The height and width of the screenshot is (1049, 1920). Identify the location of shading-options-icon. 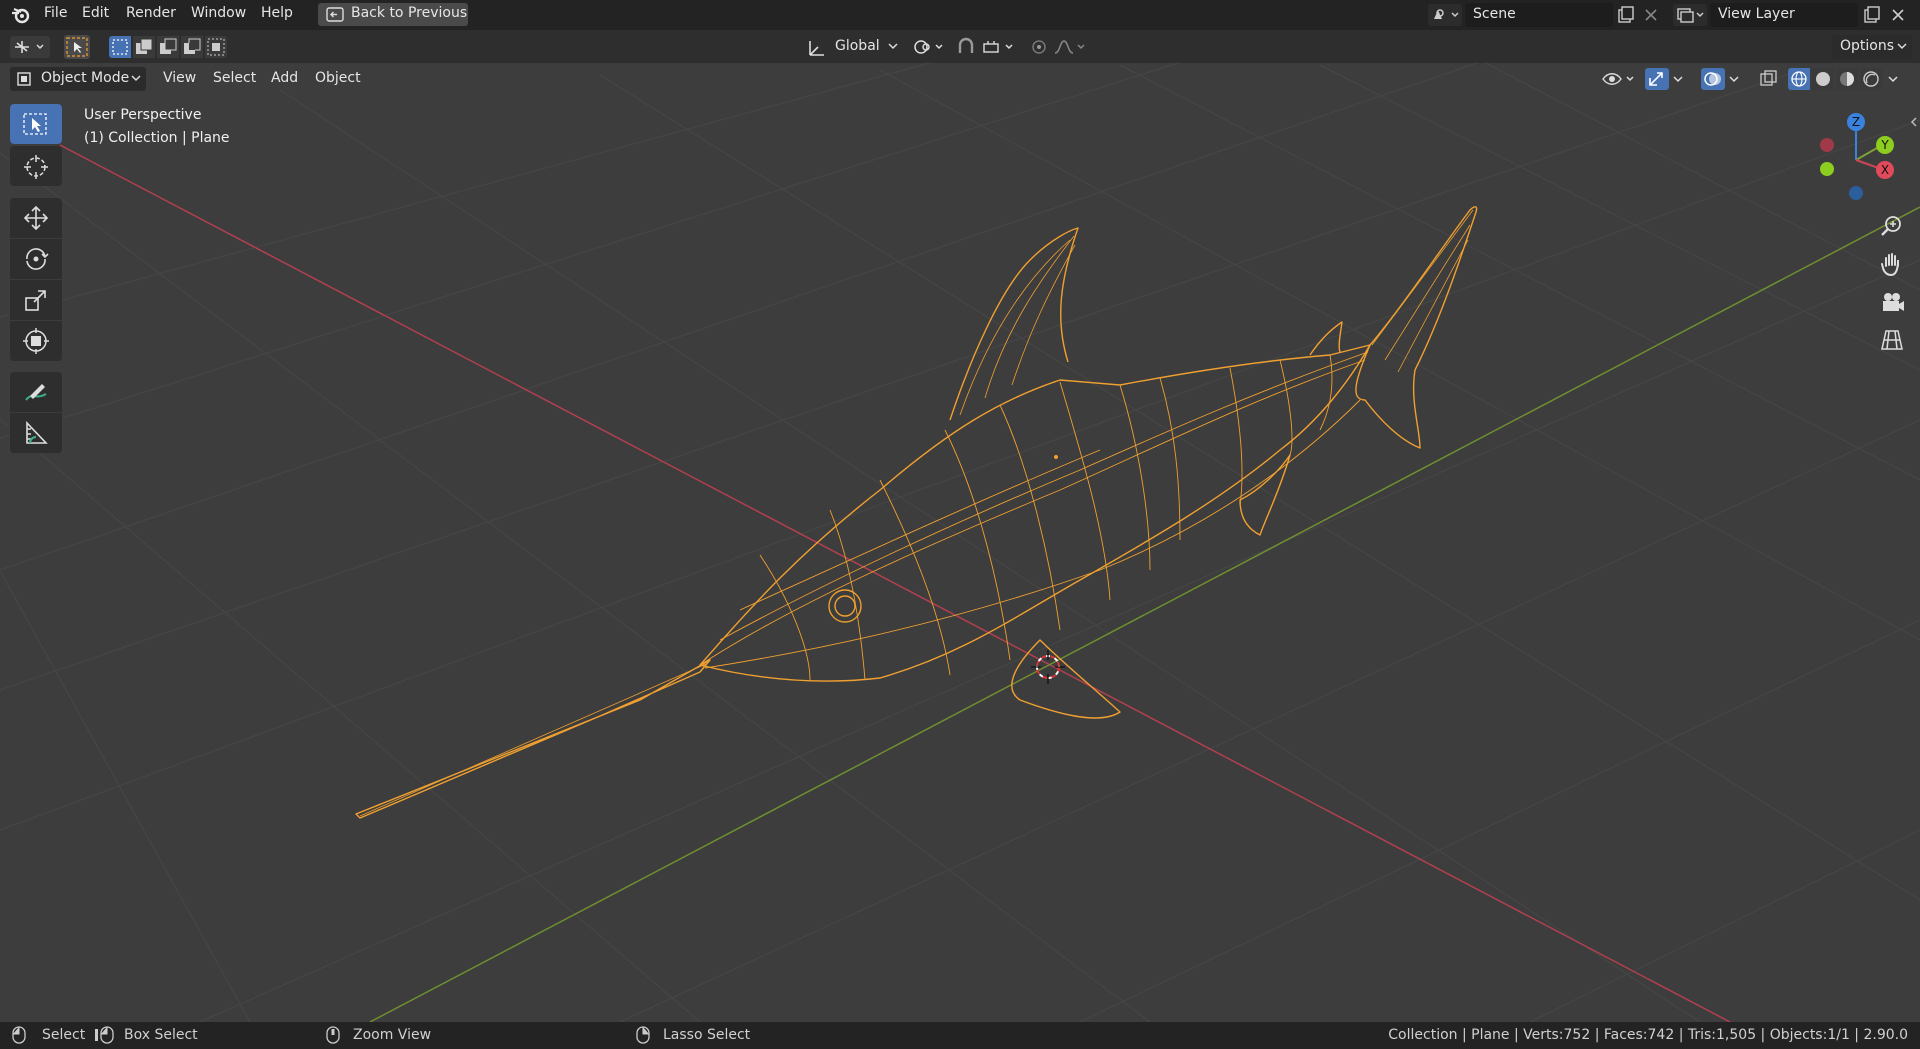
(1894, 79).